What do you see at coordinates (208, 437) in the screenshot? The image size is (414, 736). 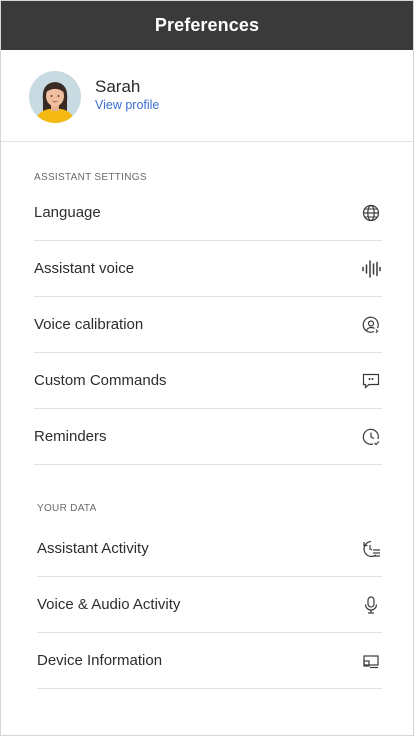 I see `settings-item-reminders: Reminders` at bounding box center [208, 437].